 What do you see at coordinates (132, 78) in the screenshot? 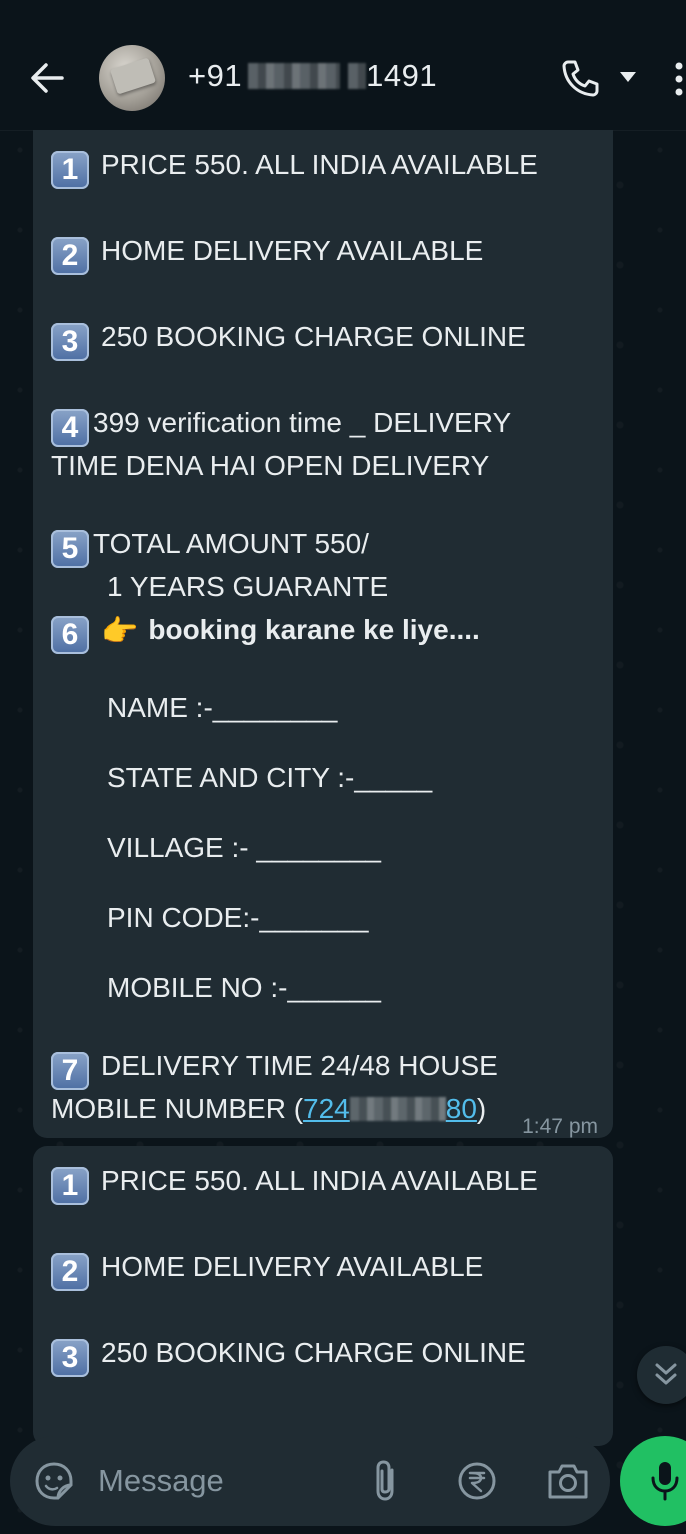
I see `avatar` at bounding box center [132, 78].